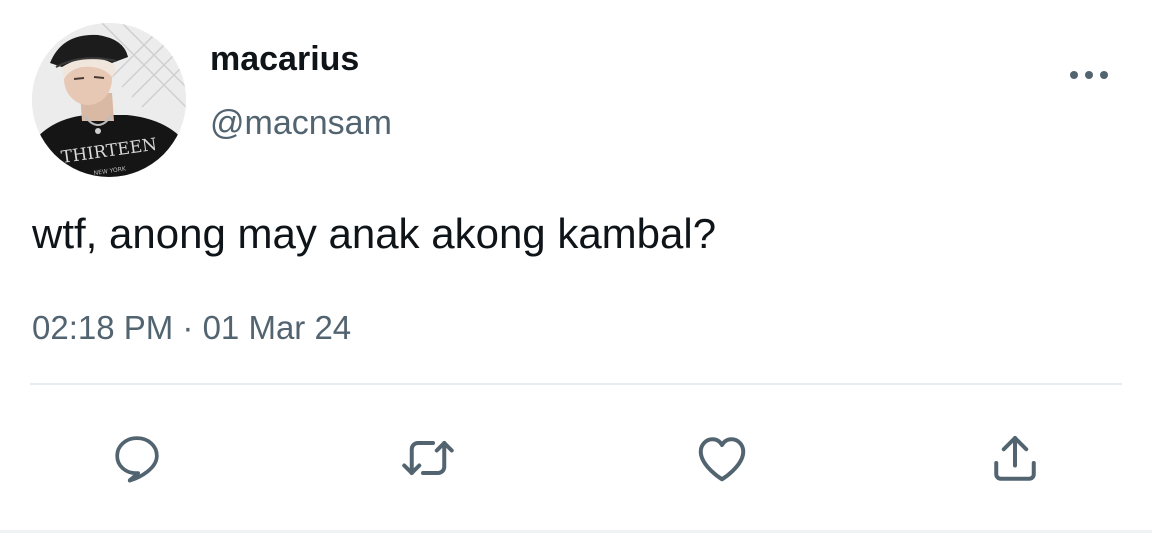 The image size is (1152, 549). I want to click on retweet-icon, so click(428, 458).